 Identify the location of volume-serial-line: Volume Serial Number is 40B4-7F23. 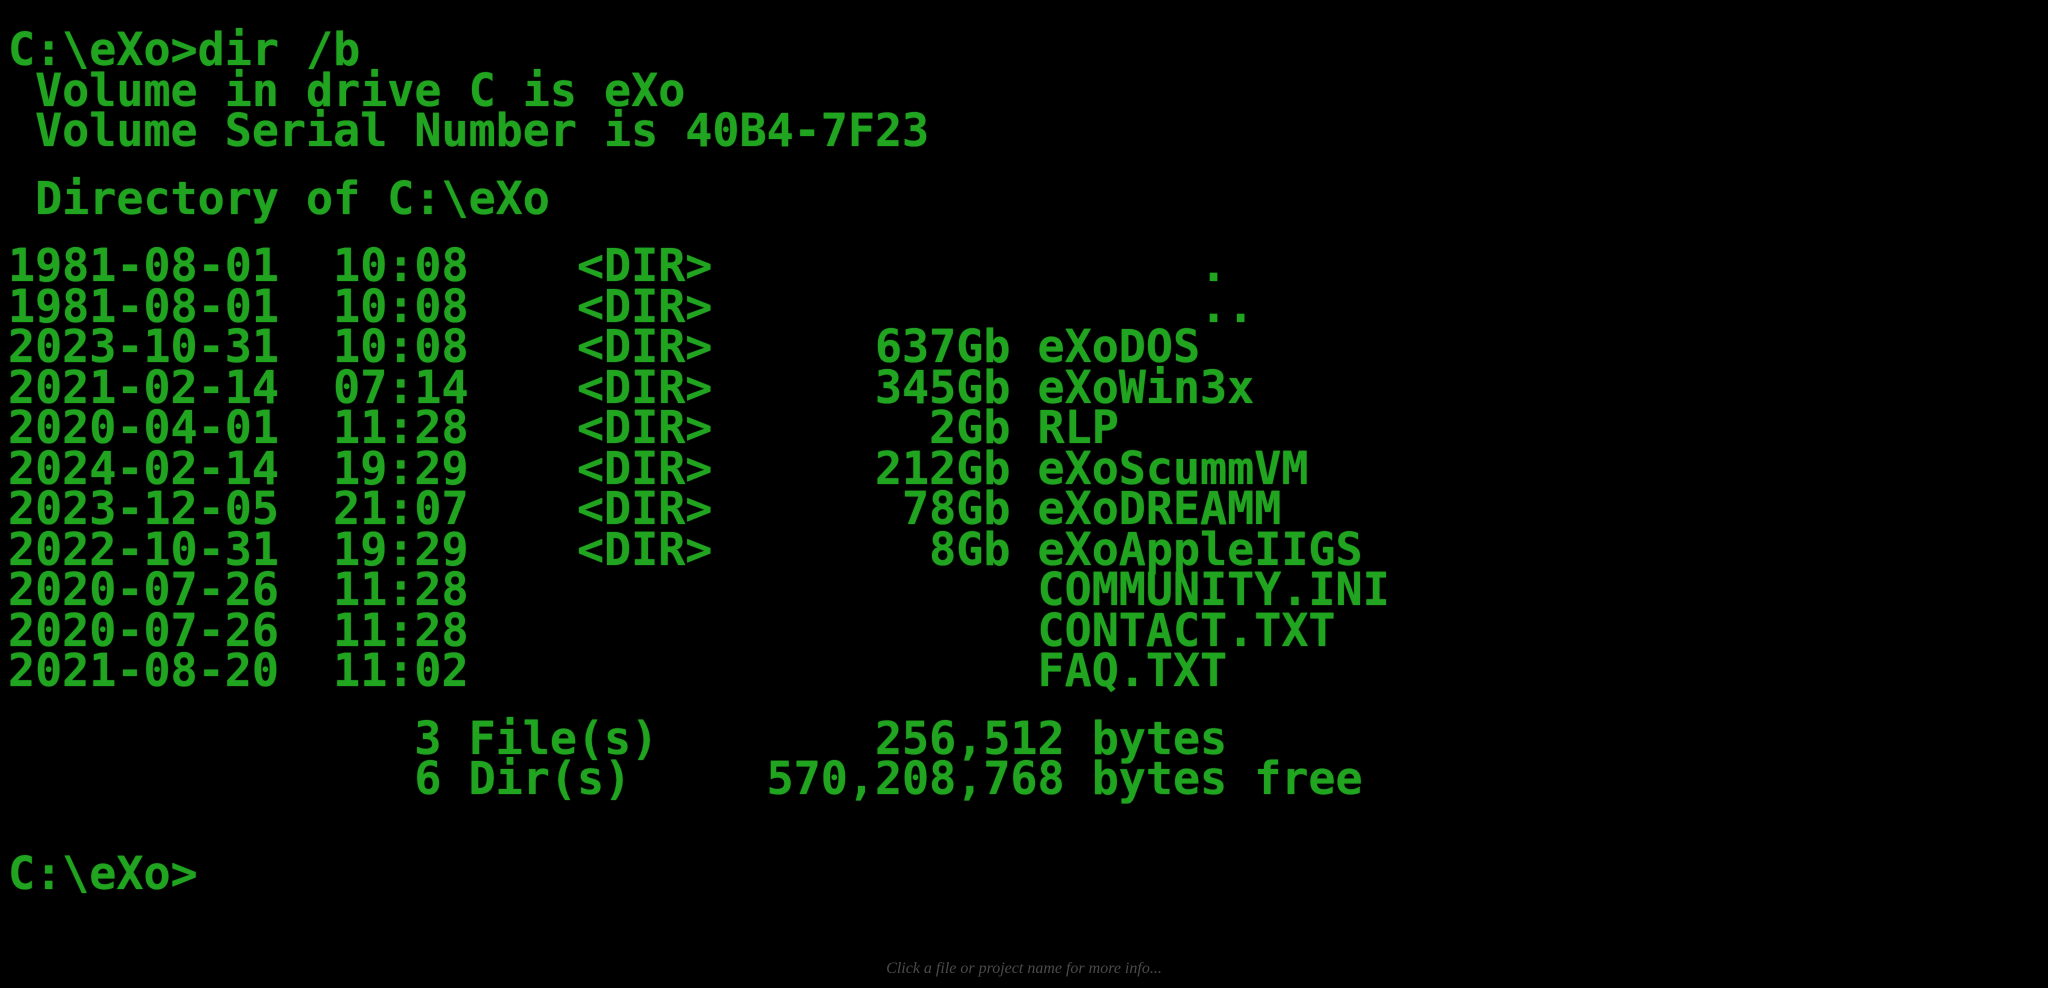
(469, 130).